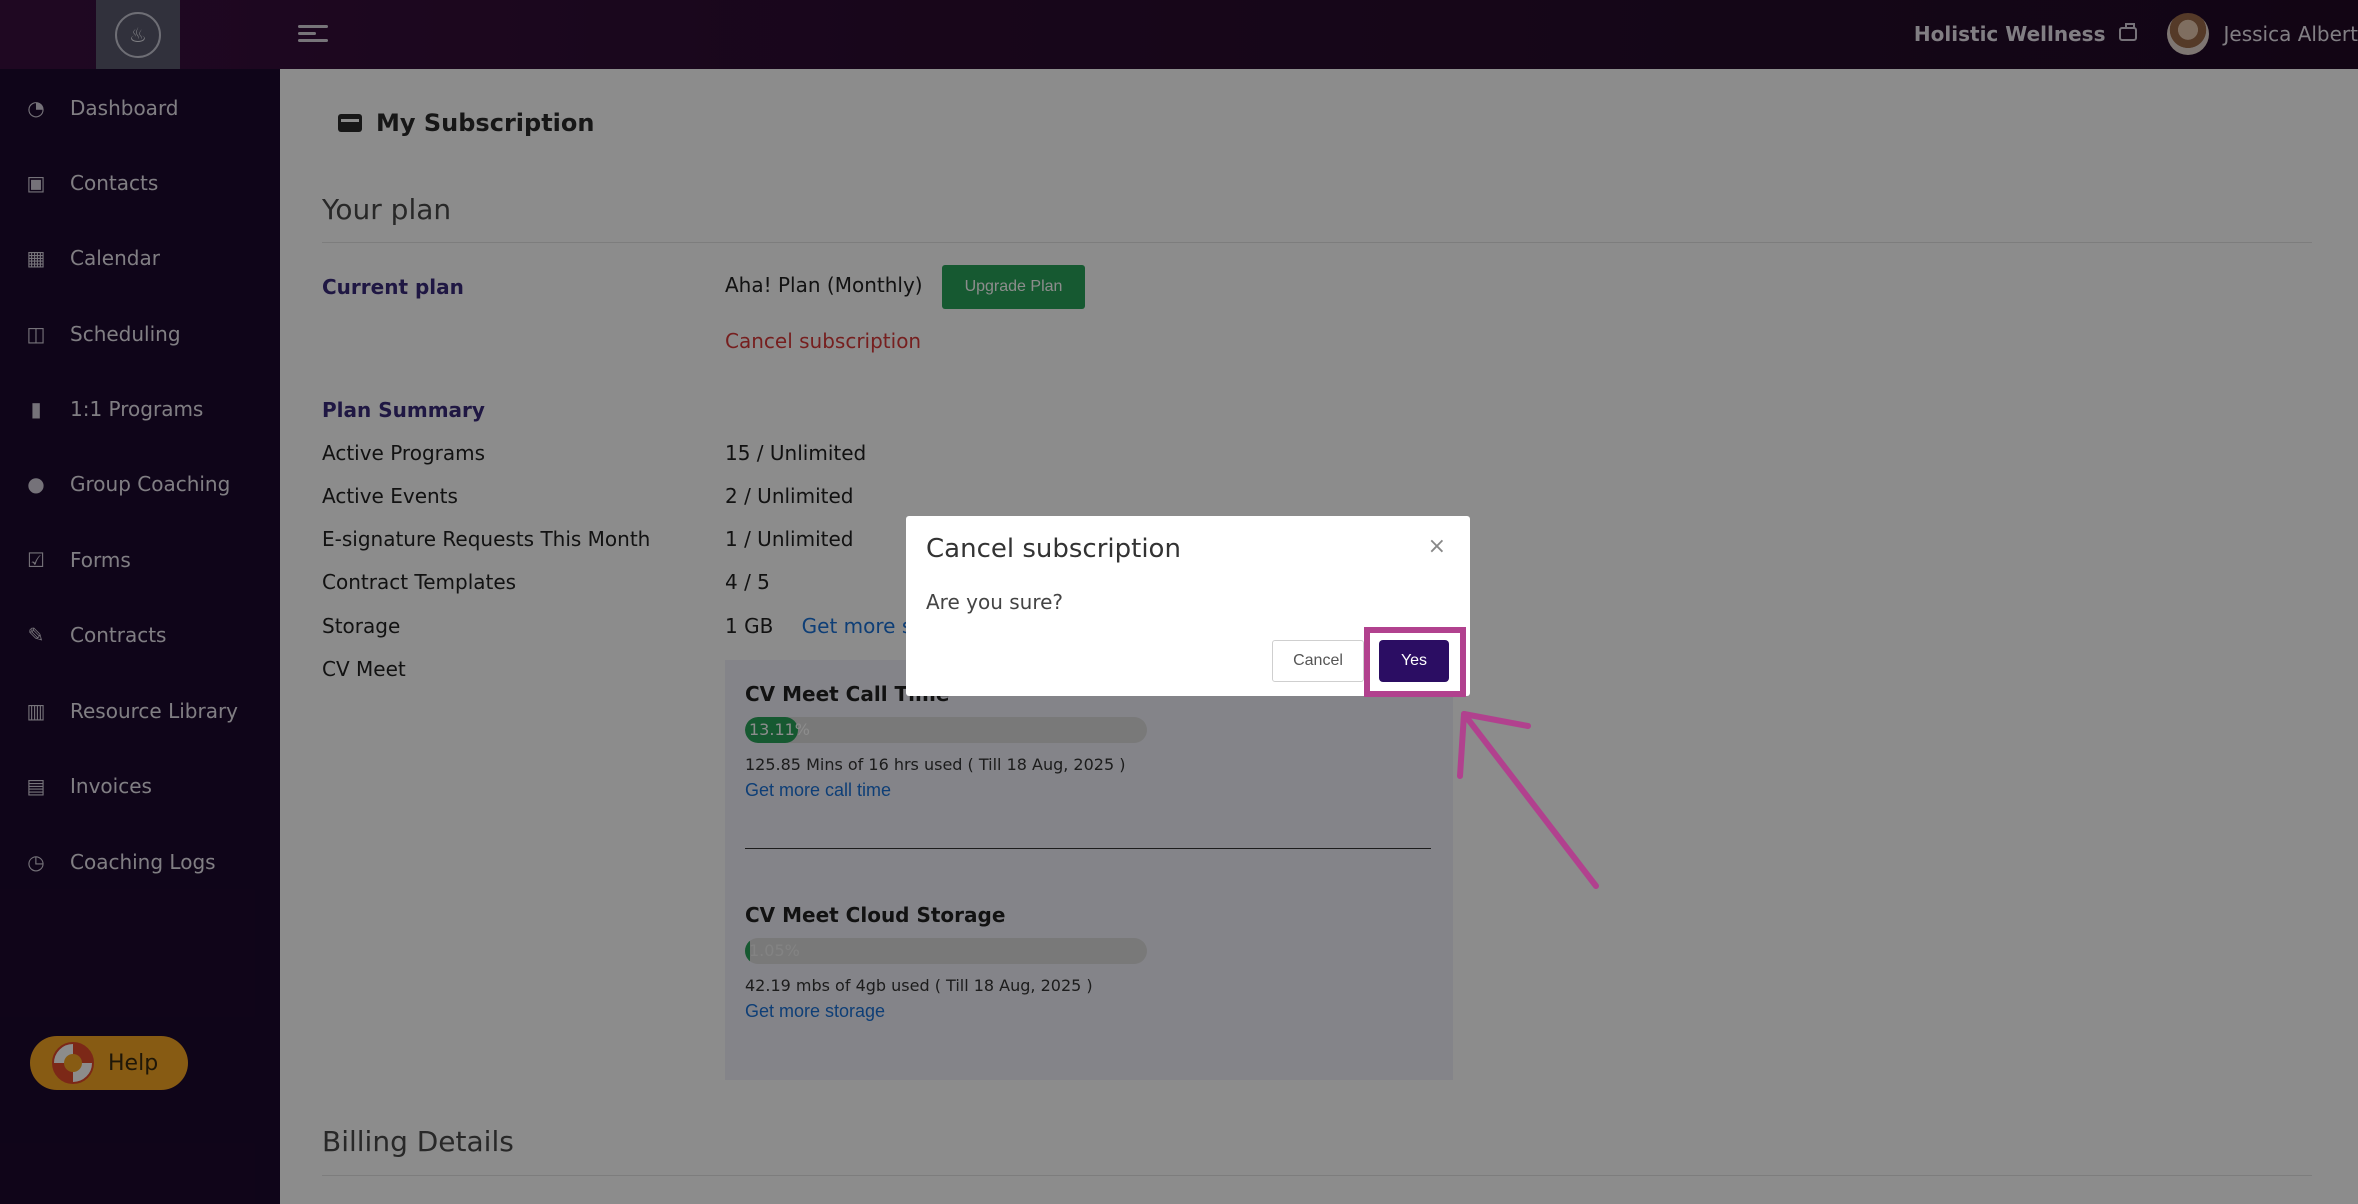 The width and height of the screenshot is (2358, 1204). What do you see at coordinates (1053, 549) in the screenshot?
I see `modal-title: Cancel subscription` at bounding box center [1053, 549].